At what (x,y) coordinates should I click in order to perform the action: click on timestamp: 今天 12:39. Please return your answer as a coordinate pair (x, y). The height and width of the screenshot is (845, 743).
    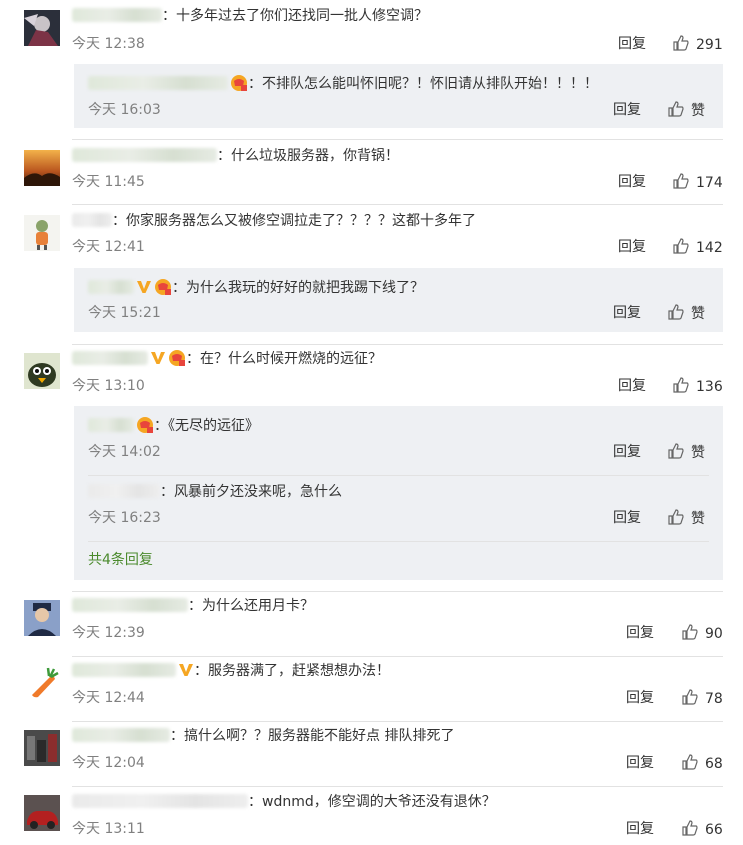
    Looking at the image, I should click on (108, 633).